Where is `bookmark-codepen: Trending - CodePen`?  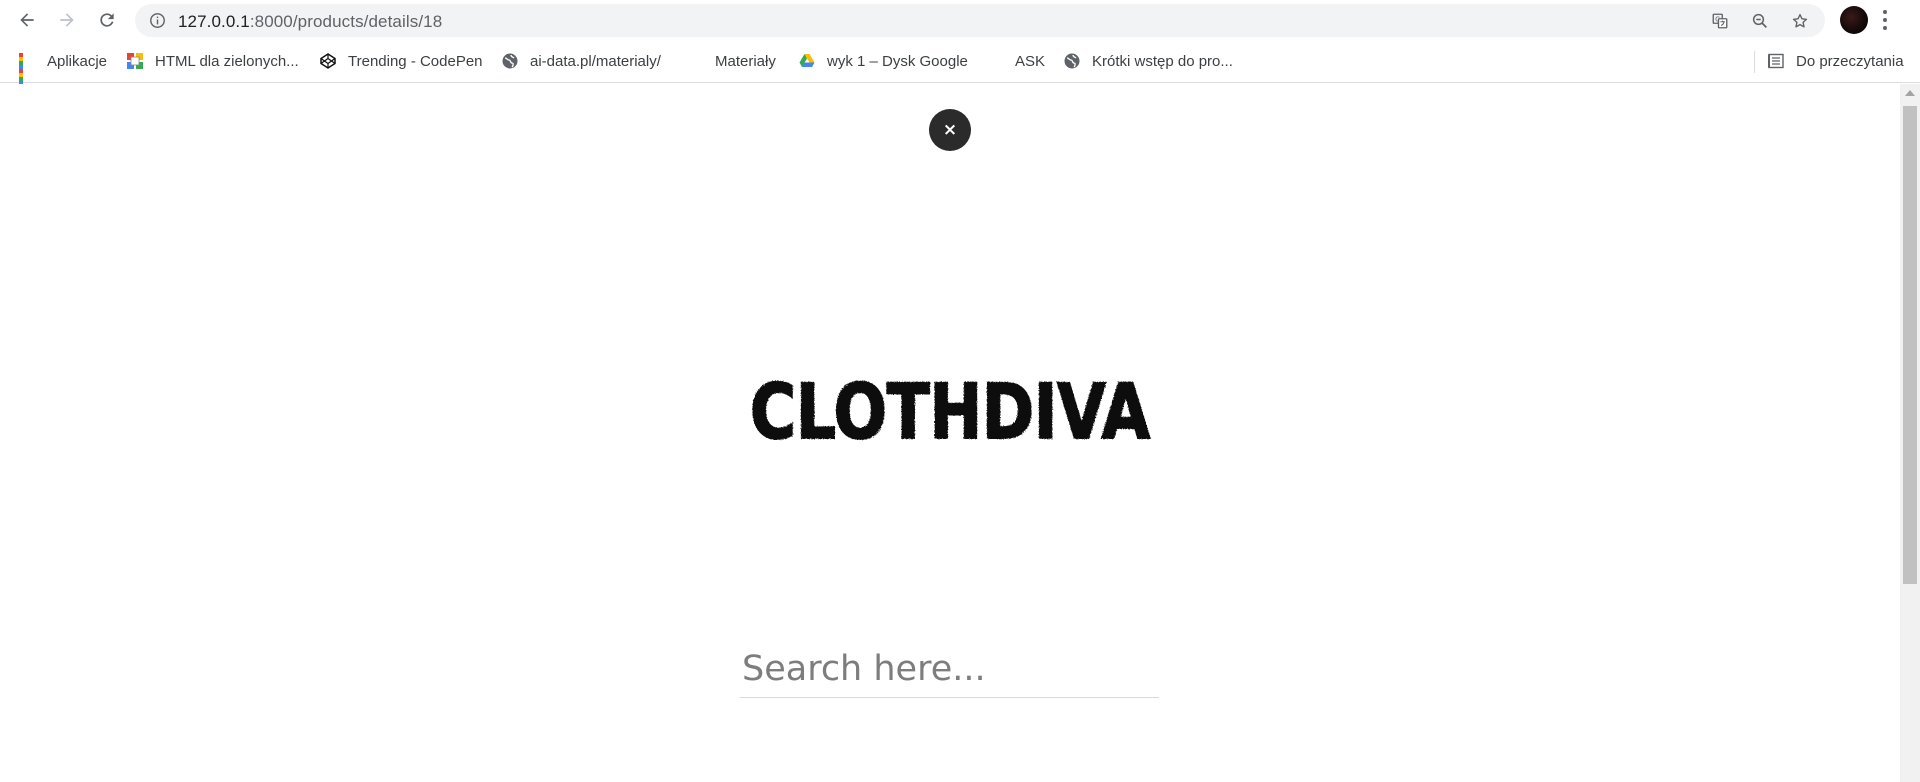 bookmark-codepen: Trending - CodePen is located at coordinates (401, 61).